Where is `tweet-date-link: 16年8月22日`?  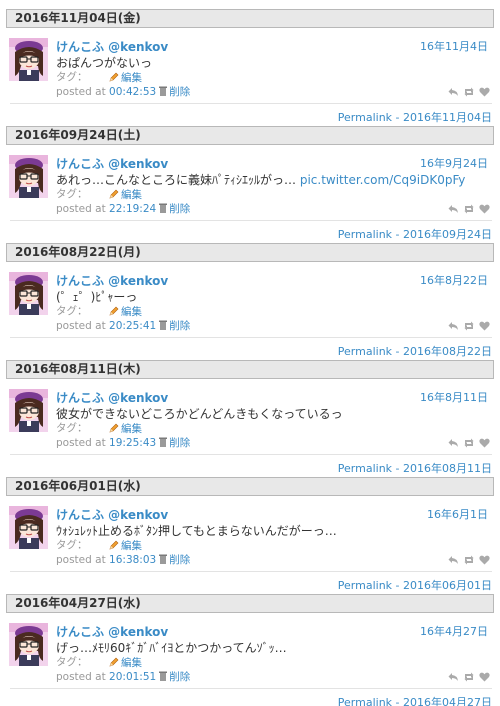
tweet-date-link: 16年8月22日 is located at coordinates (454, 280).